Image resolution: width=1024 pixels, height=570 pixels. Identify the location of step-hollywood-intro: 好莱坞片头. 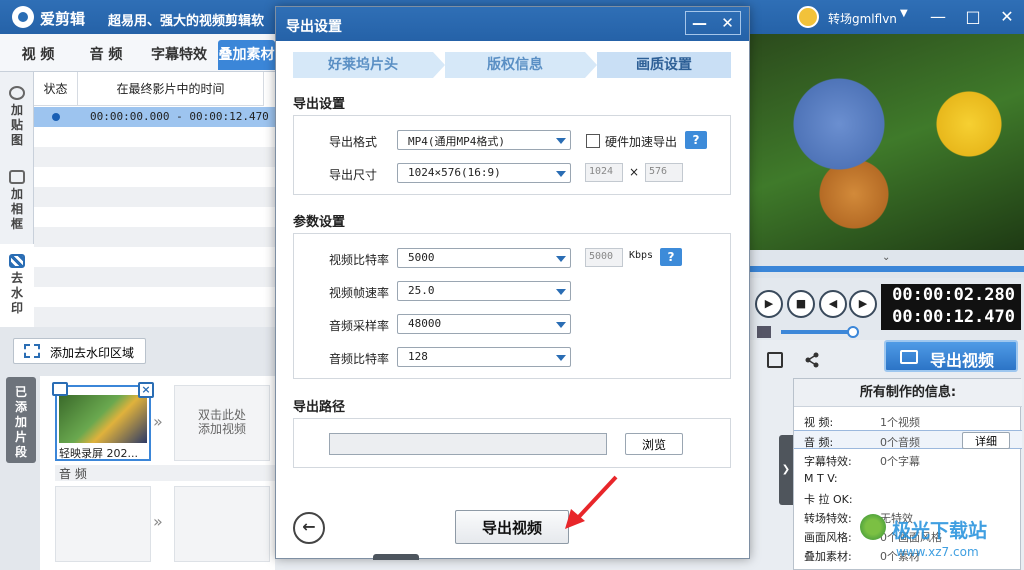
(363, 65).